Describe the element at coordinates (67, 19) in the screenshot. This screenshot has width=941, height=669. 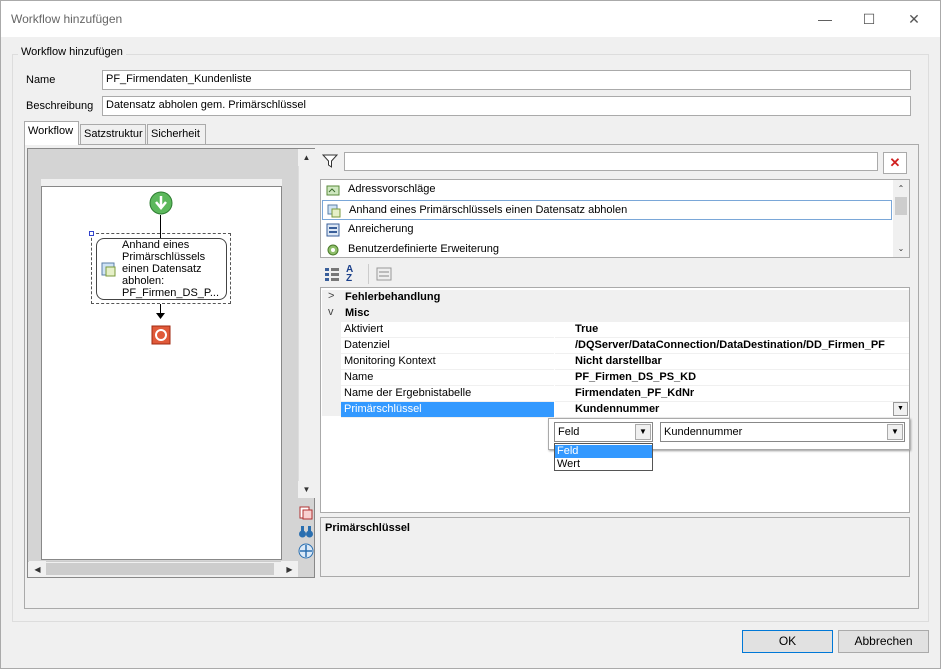
I see `window-title: Workflow hinzufügen` at that location.